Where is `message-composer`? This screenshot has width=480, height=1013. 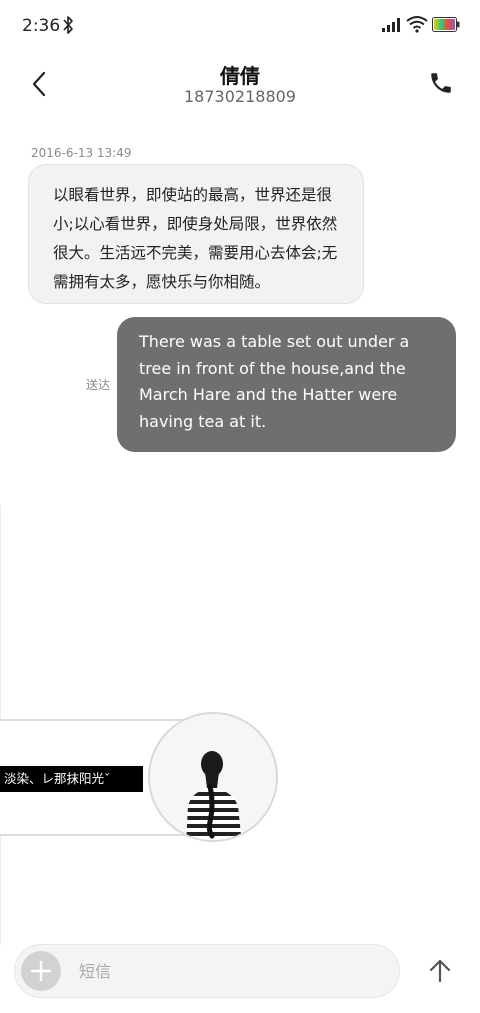 message-composer is located at coordinates (207, 971).